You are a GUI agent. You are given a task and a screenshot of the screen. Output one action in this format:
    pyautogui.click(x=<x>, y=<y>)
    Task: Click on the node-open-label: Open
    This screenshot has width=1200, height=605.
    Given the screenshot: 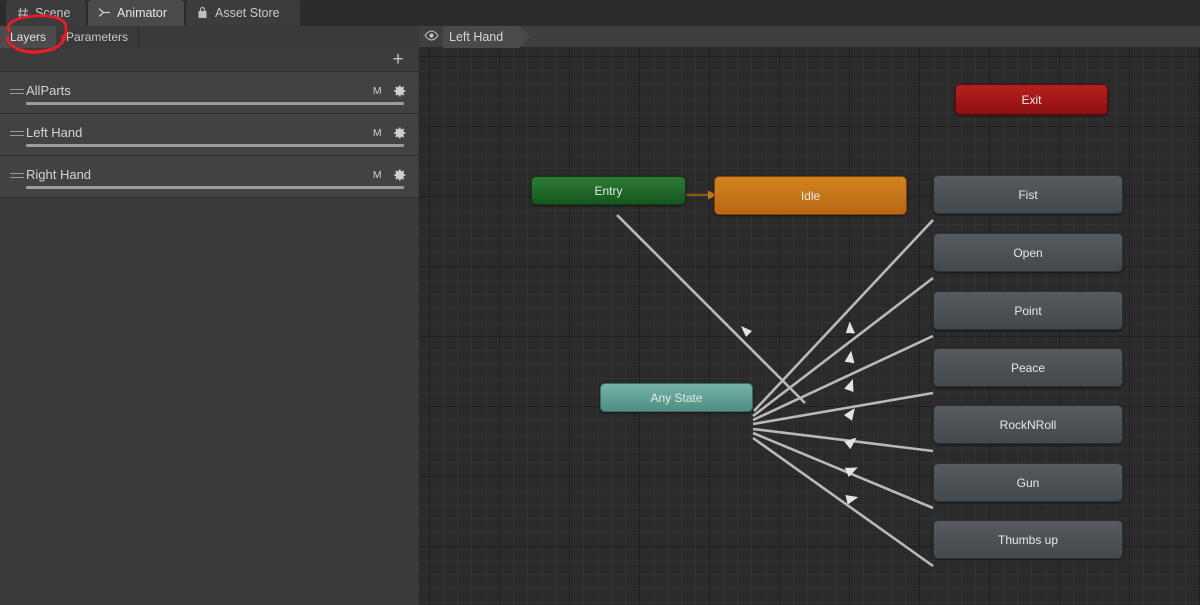 What is the action you would take?
    pyautogui.click(x=1028, y=252)
    